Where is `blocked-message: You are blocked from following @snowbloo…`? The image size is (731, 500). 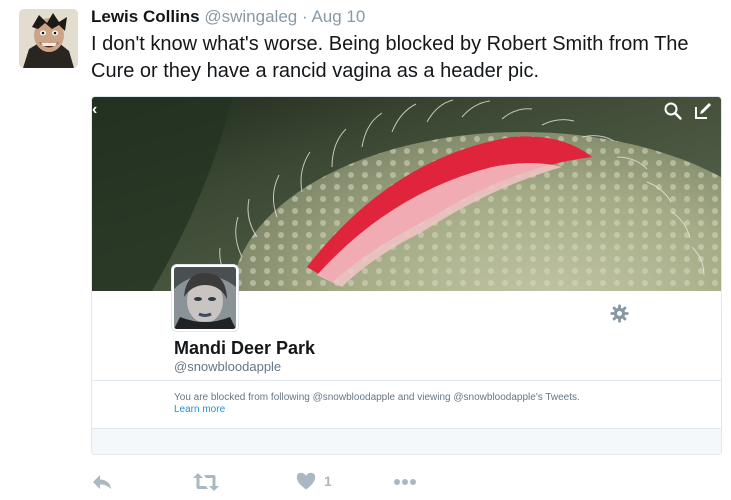 blocked-message: You are blocked from following @snowbloo… is located at coordinates (377, 397).